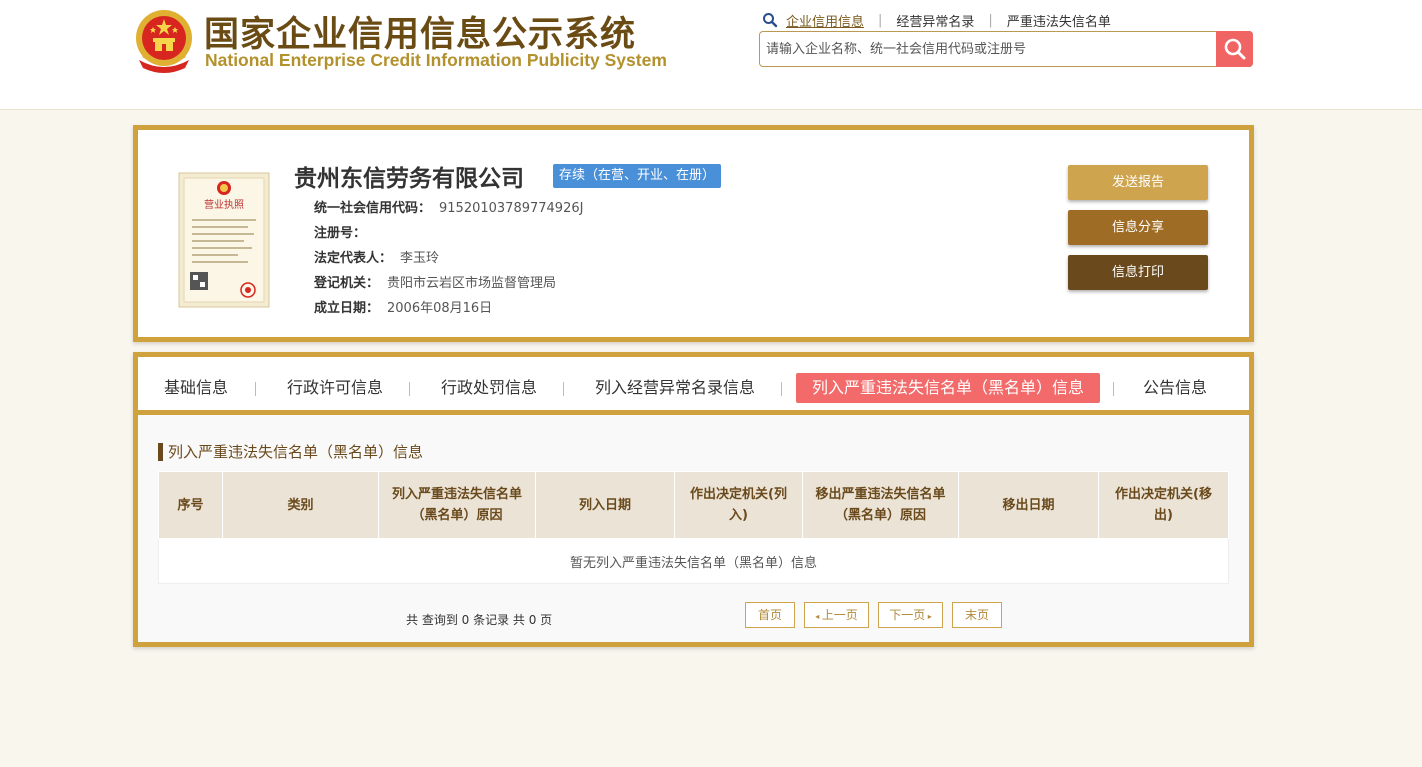 This screenshot has height=767, width=1422. Describe the element at coordinates (190, 505) in the screenshot. I see `column-header: 序号` at that location.